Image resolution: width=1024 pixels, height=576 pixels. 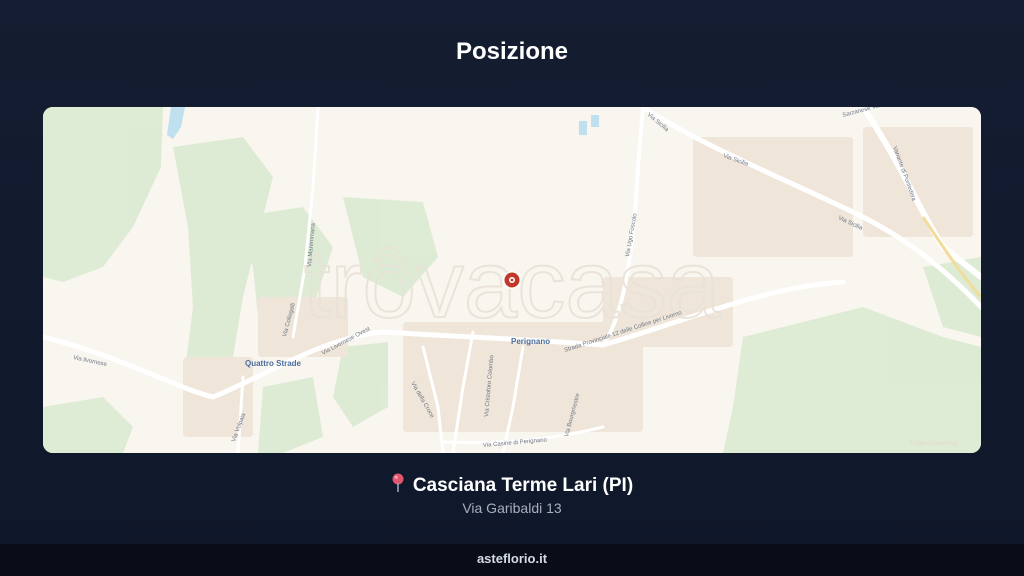 What do you see at coordinates (273, 363) in the screenshot?
I see `label-quattro-strade: Quattro Strade` at bounding box center [273, 363].